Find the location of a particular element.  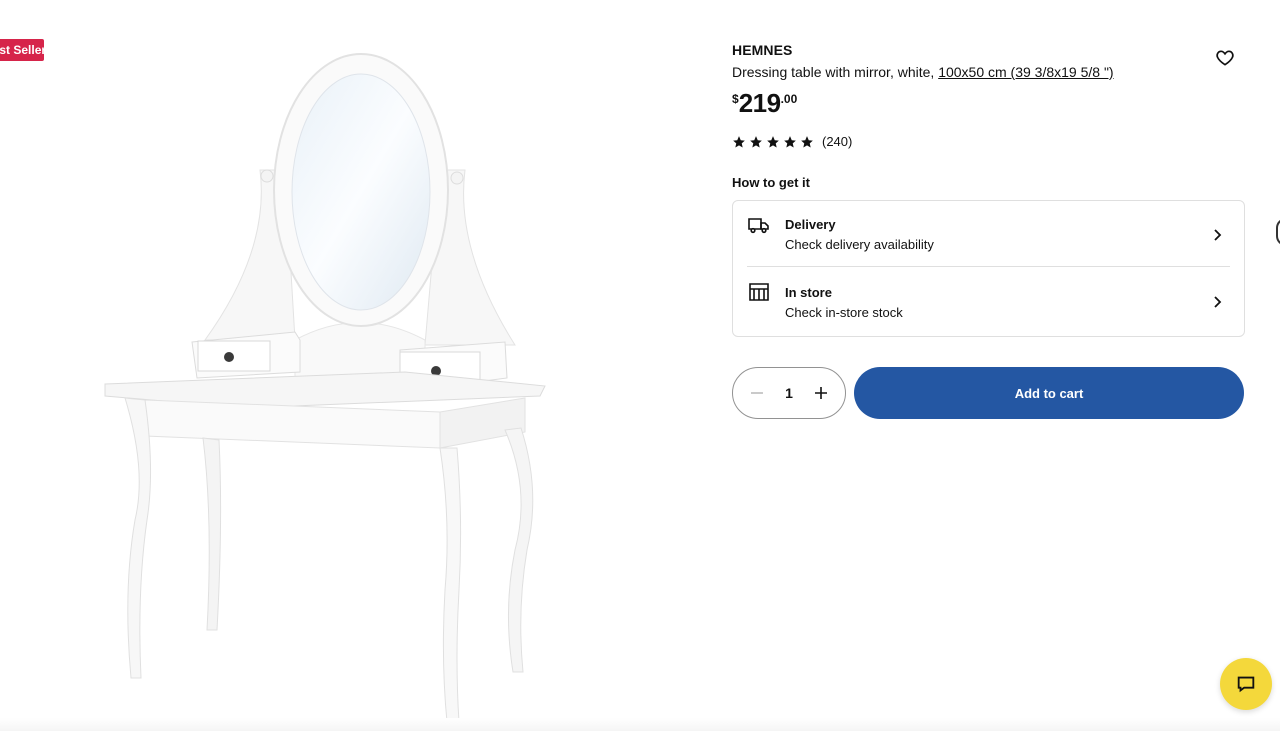

rating-count: (240) is located at coordinates (837, 141).